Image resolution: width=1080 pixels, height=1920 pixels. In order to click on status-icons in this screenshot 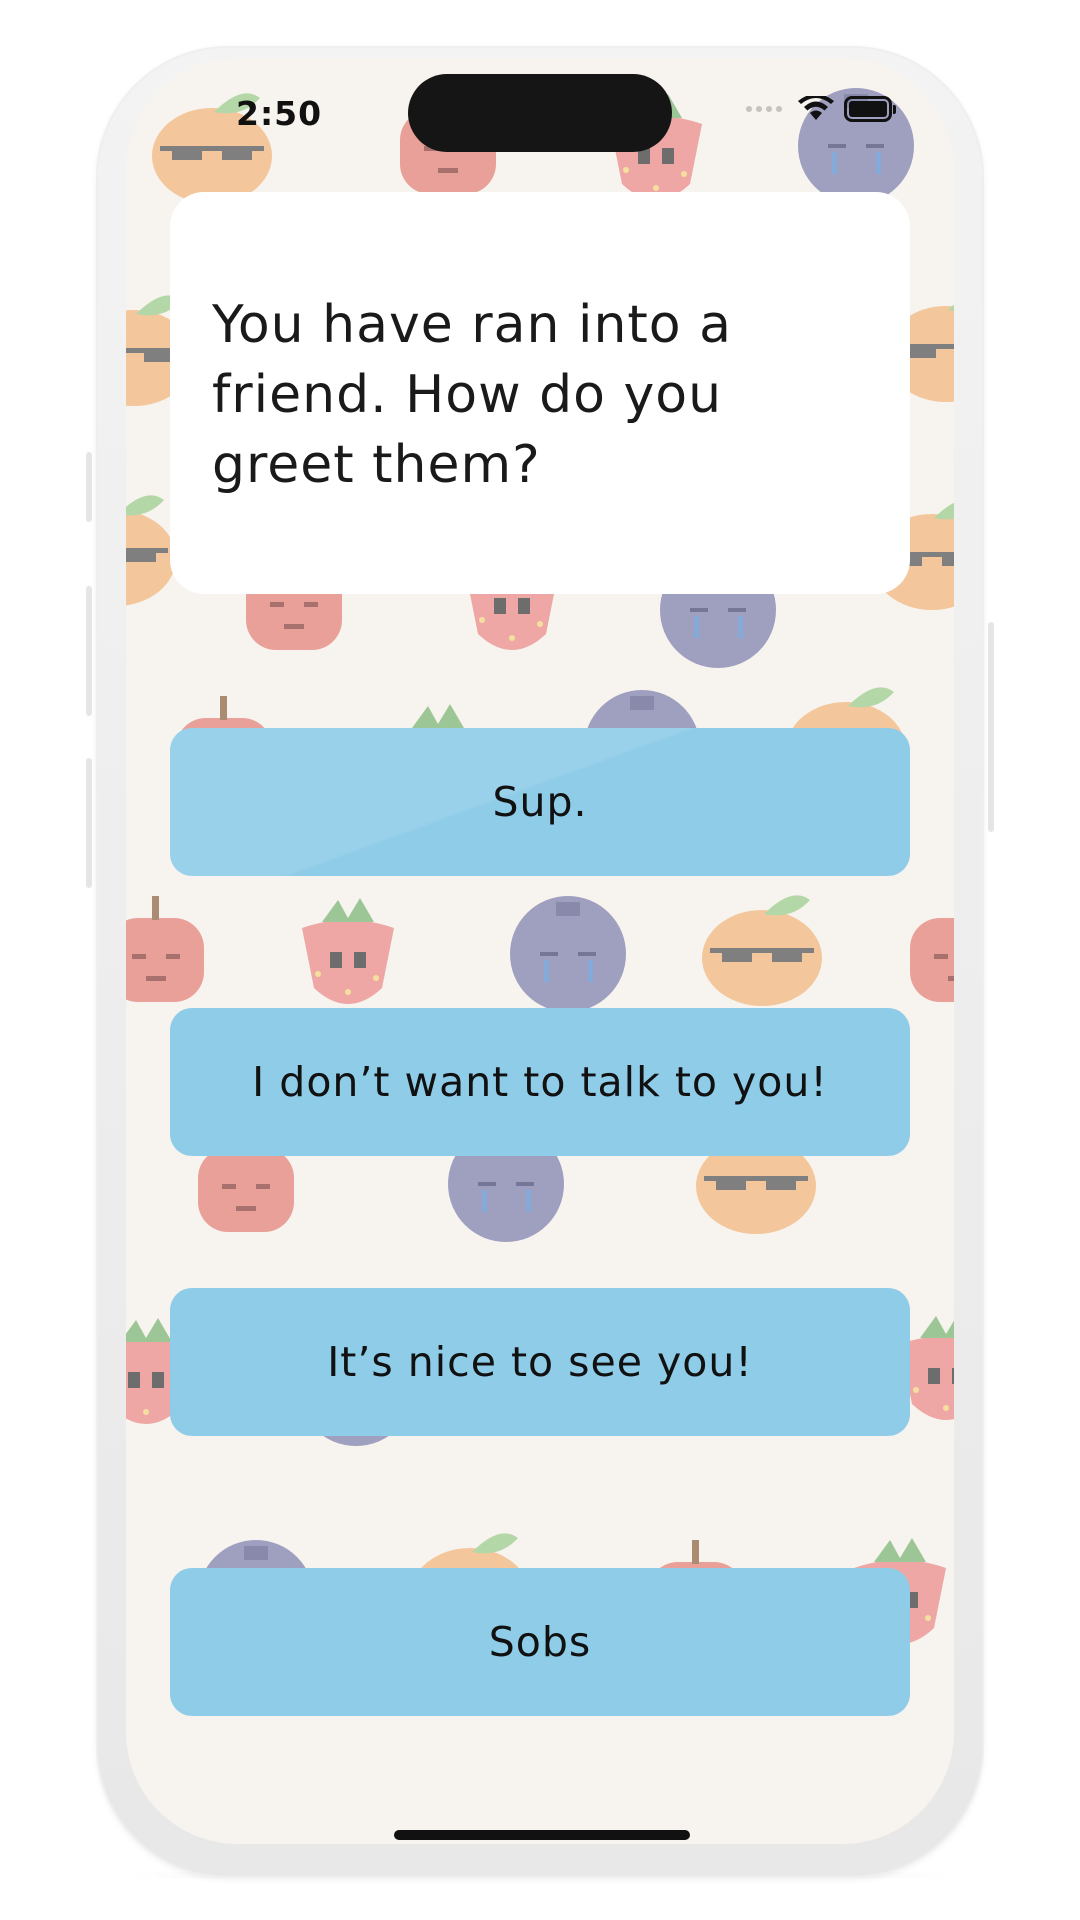, I will do `click(821, 109)`.